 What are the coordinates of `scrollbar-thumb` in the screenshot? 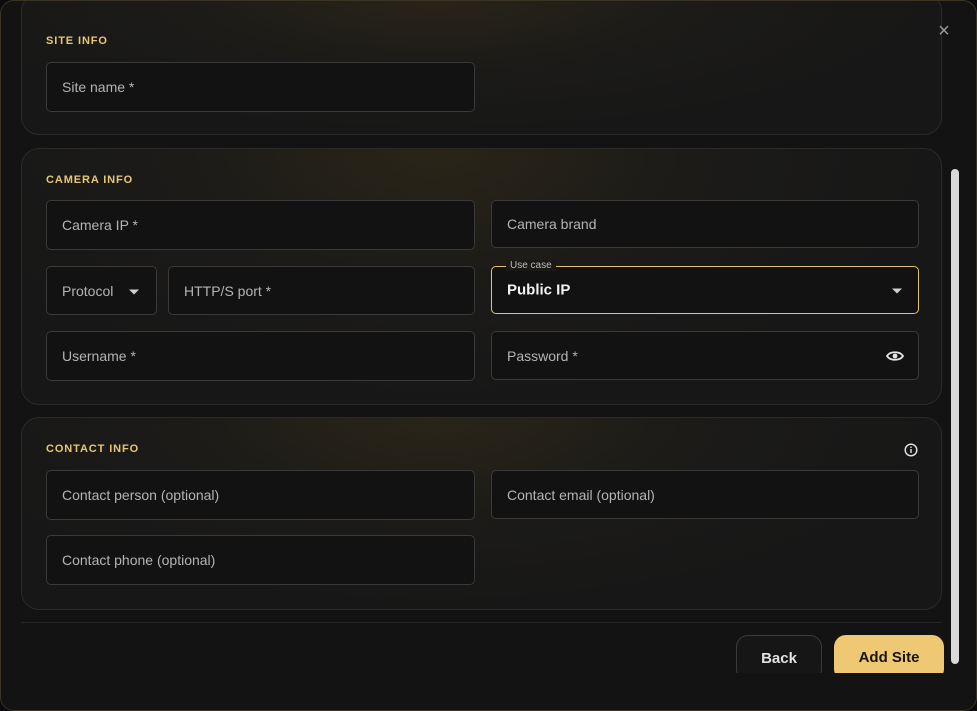 It's located at (955, 416).